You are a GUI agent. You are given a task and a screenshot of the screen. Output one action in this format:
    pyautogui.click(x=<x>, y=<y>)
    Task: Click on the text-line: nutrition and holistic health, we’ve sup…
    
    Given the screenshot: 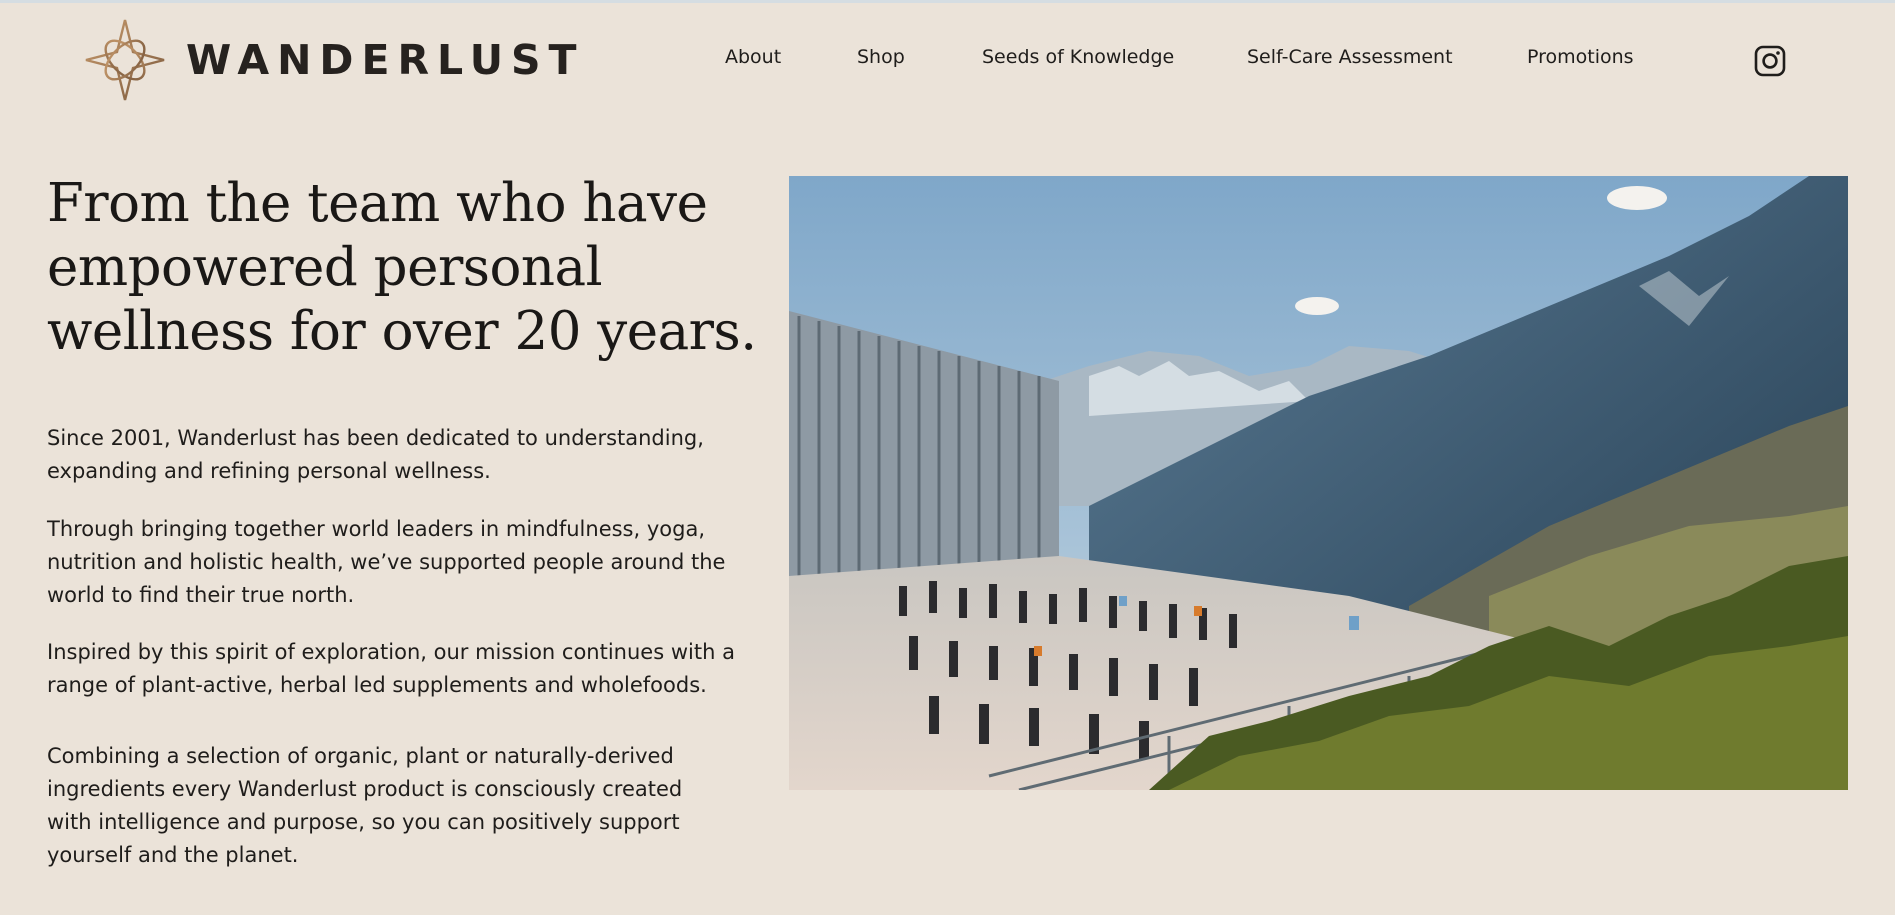 What is the action you would take?
    pyautogui.click(x=386, y=562)
    